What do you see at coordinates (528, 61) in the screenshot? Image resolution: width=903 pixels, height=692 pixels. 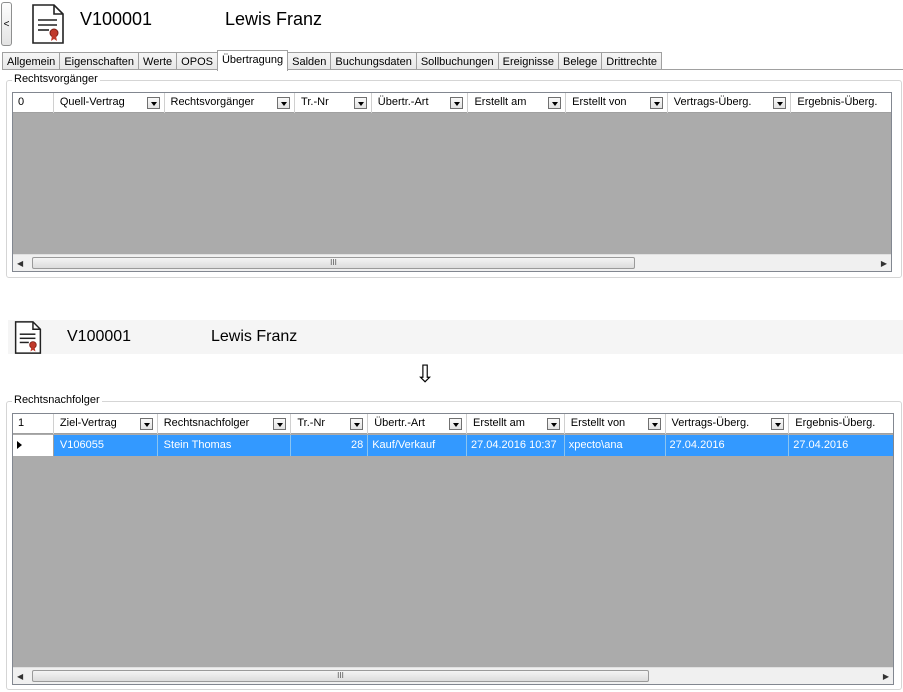 I see `tab-ereignisse: Ereignisse` at bounding box center [528, 61].